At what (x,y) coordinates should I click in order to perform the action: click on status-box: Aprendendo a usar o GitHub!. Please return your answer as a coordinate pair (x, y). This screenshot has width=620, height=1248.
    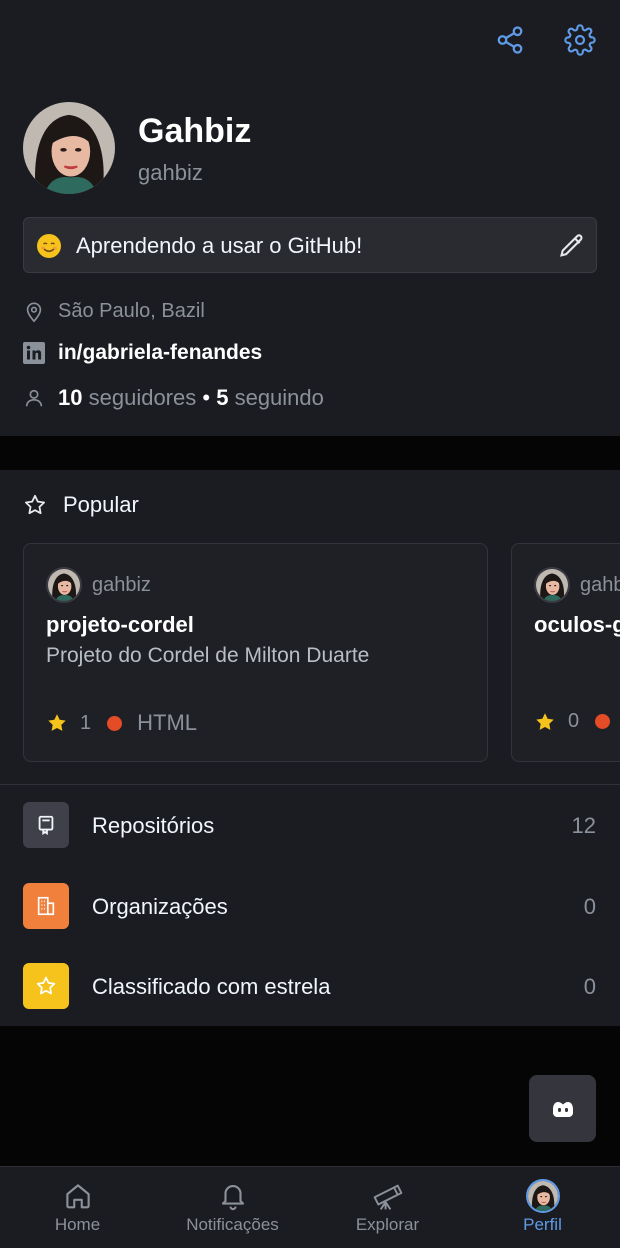
    Looking at the image, I should click on (310, 245).